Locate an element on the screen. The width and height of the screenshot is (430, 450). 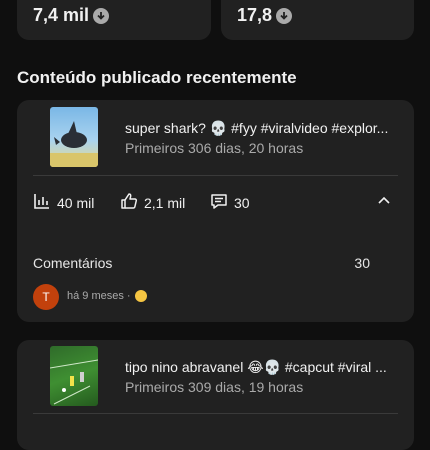
likes-metric: 2,1 mil is located at coordinates (152, 202).